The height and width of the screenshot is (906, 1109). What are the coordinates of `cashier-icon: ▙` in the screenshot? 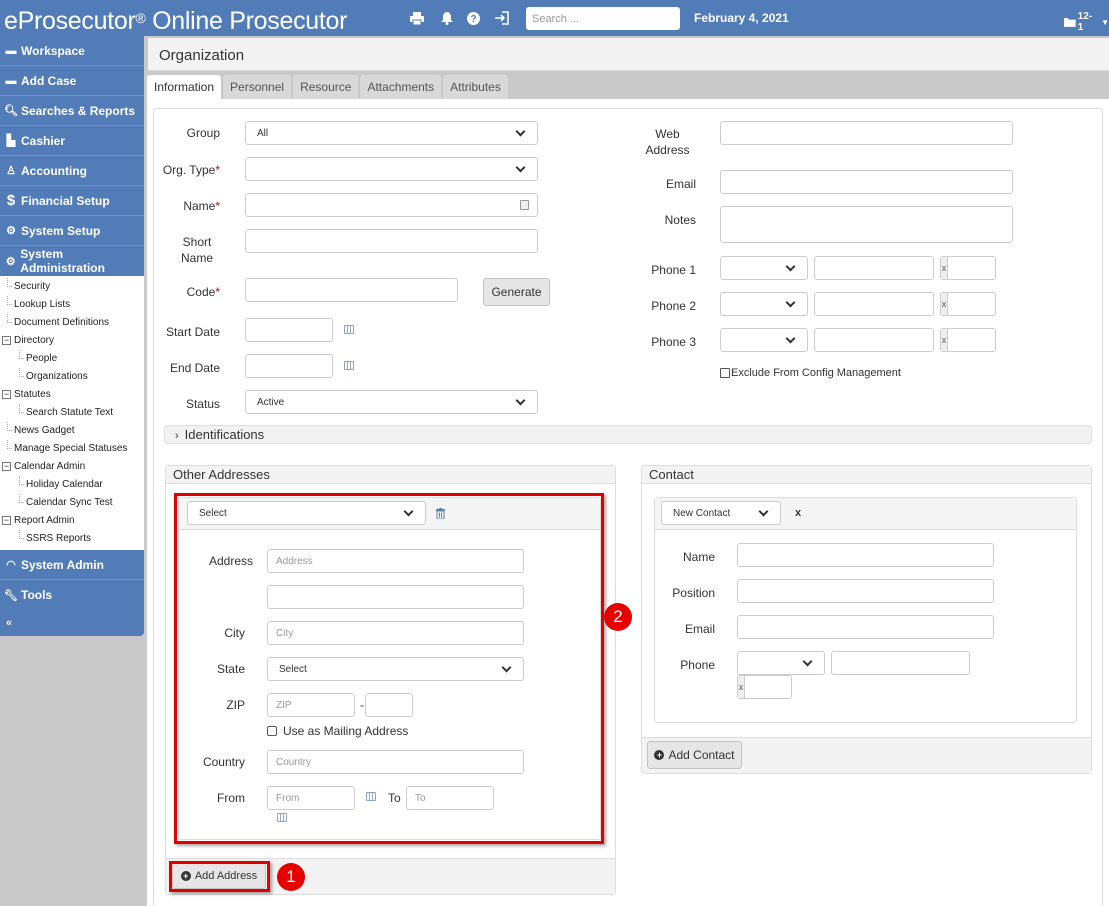 It's located at (11, 141).